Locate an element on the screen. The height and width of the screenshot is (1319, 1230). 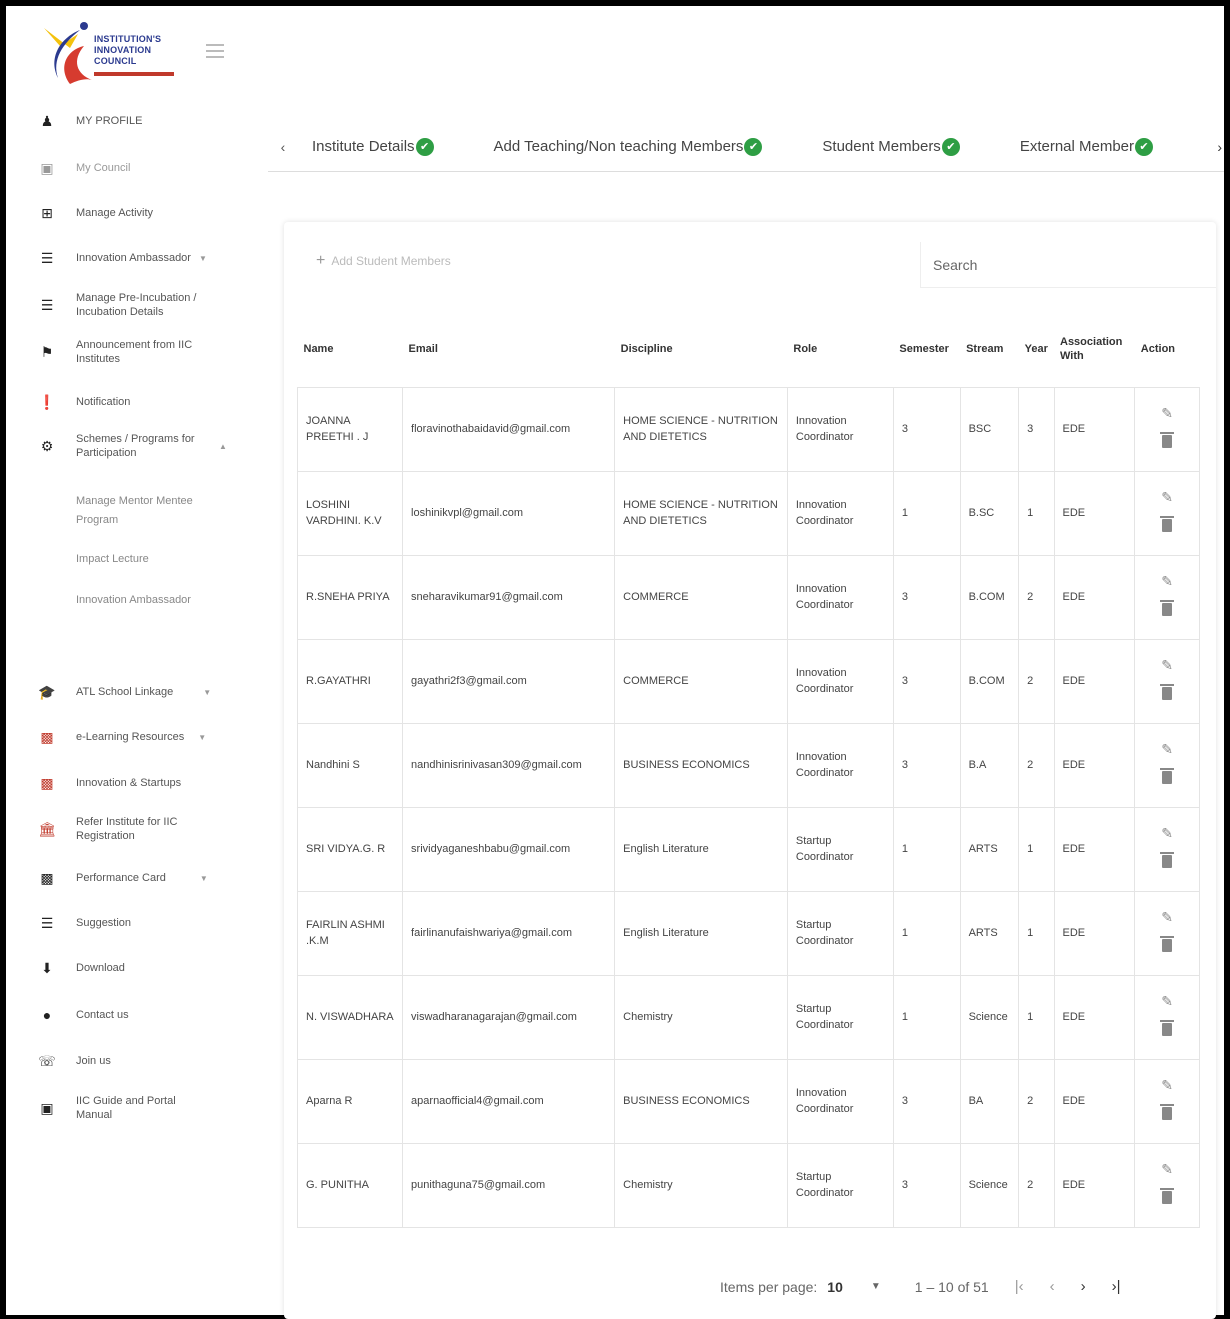
sidebar-item-manage-activity: ⊞ Manage Activity is located at coordinates (136, 213).